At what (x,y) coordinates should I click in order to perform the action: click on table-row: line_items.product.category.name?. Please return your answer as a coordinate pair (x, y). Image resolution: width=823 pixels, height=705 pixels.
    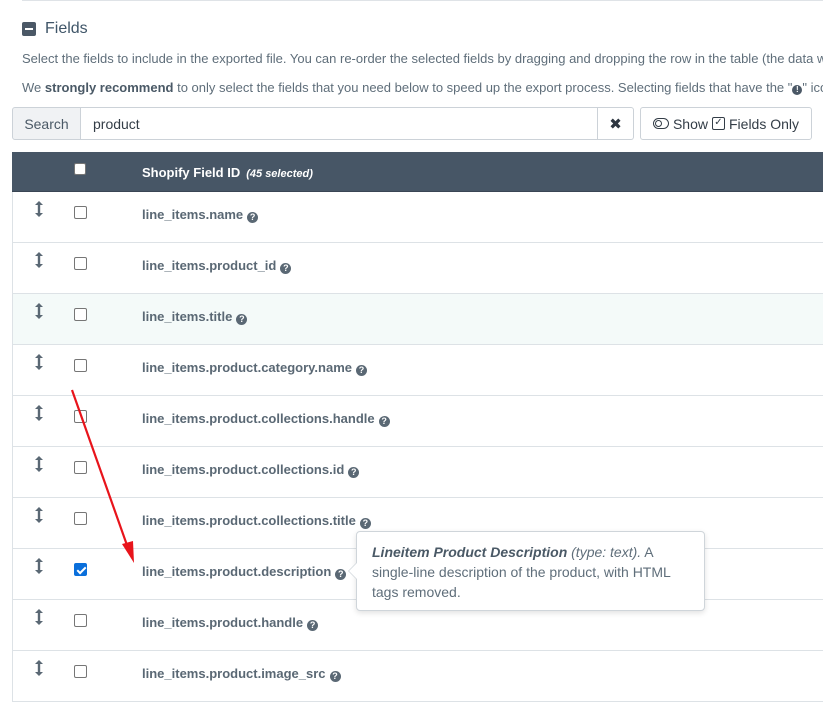
    Looking at the image, I should click on (417, 370).